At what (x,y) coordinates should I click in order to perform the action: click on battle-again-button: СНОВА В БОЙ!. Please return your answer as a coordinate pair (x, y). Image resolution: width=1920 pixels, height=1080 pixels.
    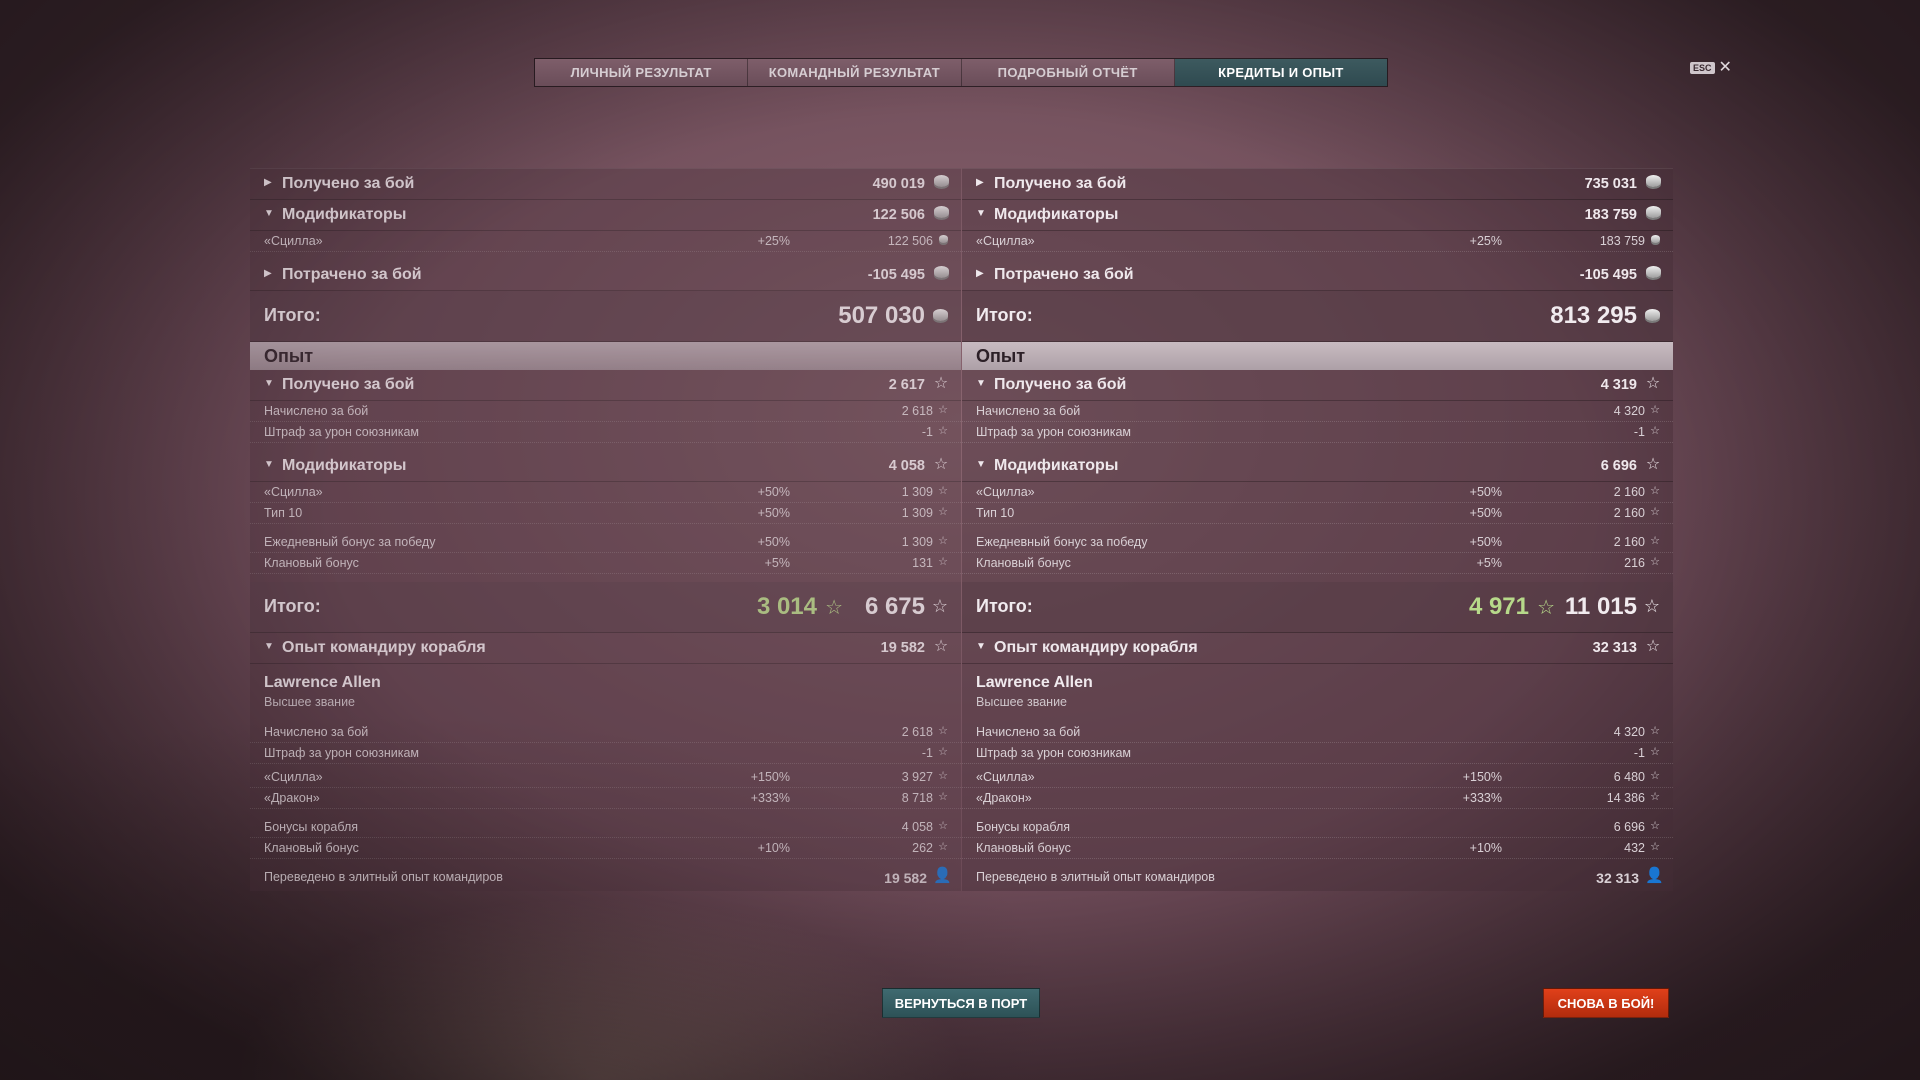
    Looking at the image, I should click on (1606, 1003).